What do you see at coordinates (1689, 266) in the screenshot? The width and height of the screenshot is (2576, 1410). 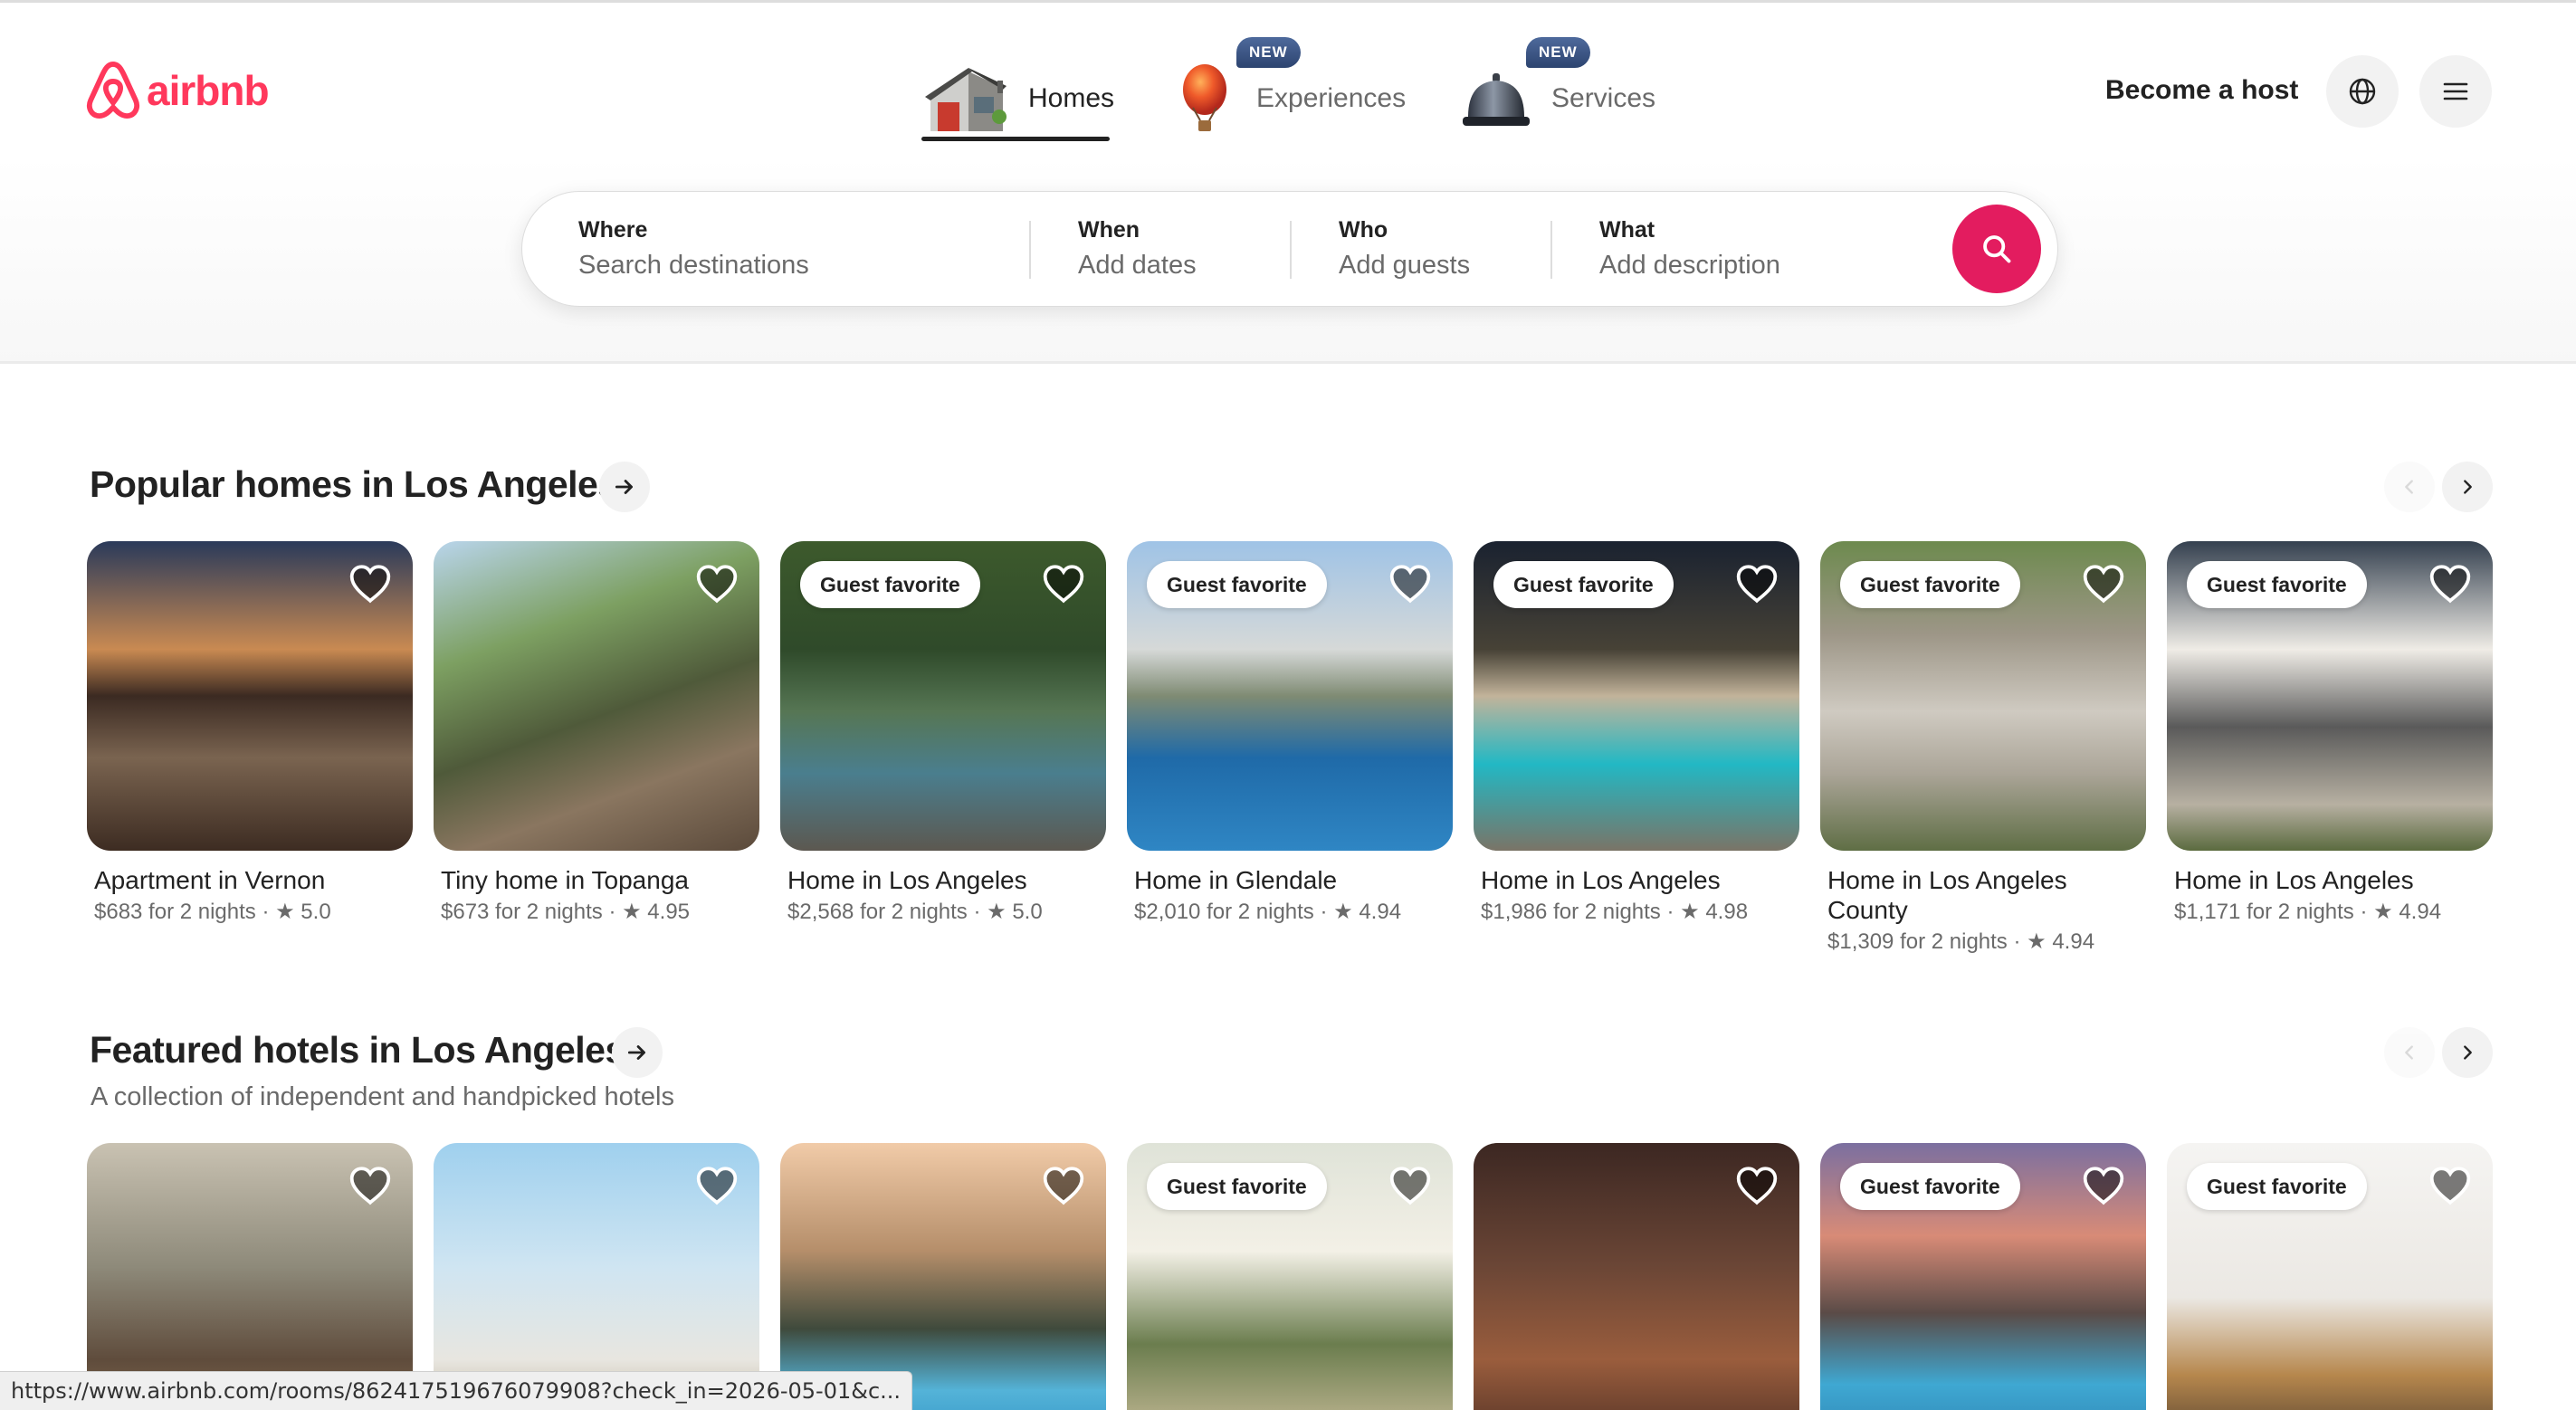 I see `what-input: Add description` at bounding box center [1689, 266].